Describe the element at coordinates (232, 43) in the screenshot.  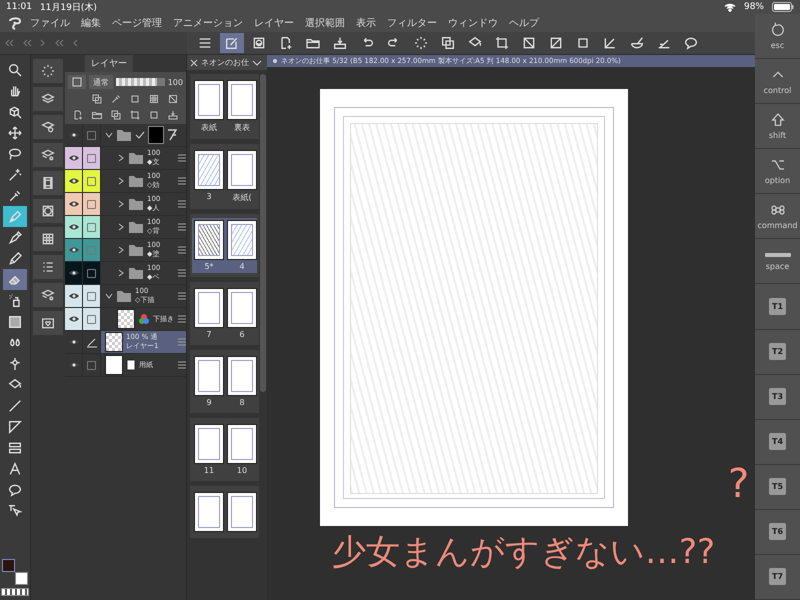
I see `pen-square-button` at that location.